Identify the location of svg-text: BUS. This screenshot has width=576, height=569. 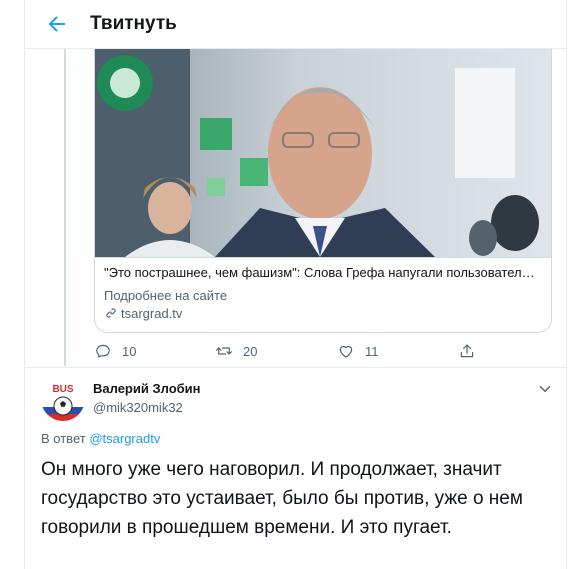
(62, 389).